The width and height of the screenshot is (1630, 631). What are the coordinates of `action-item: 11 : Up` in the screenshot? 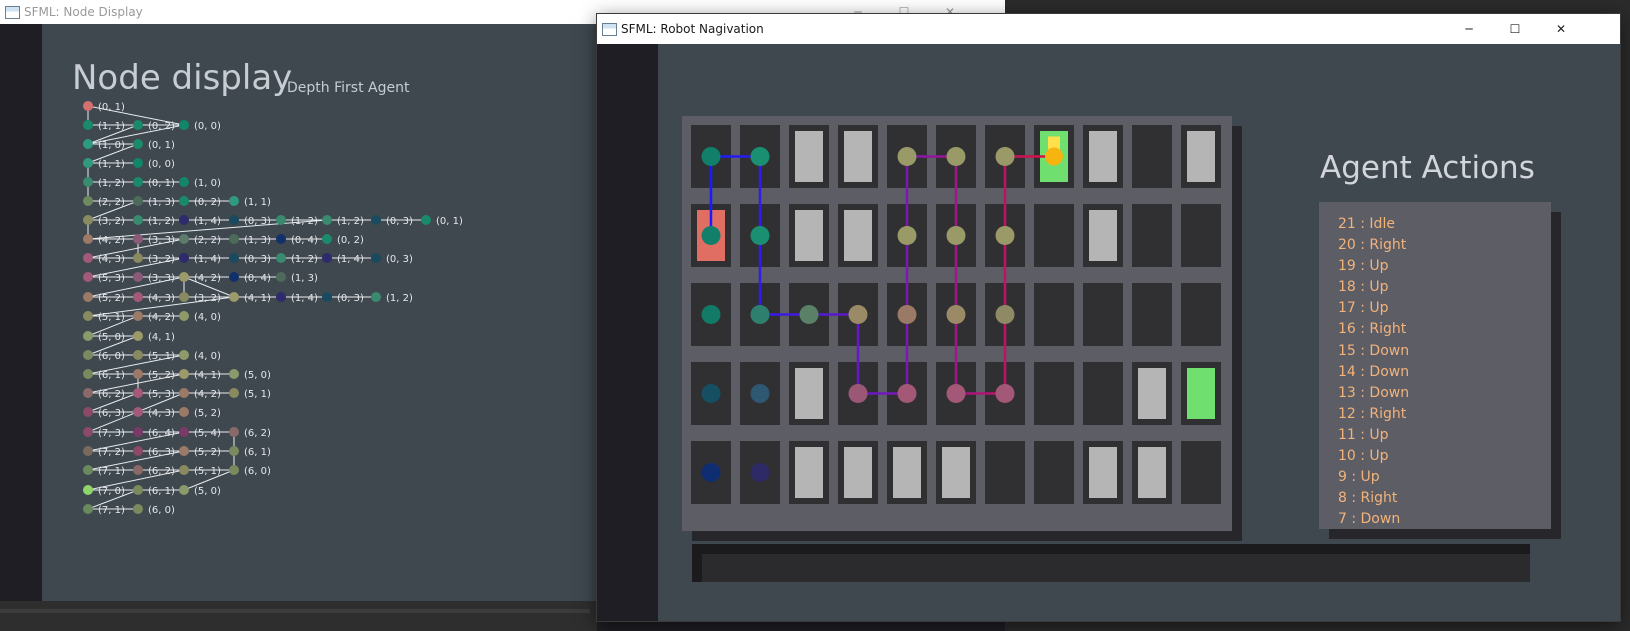 It's located at (1363, 434).